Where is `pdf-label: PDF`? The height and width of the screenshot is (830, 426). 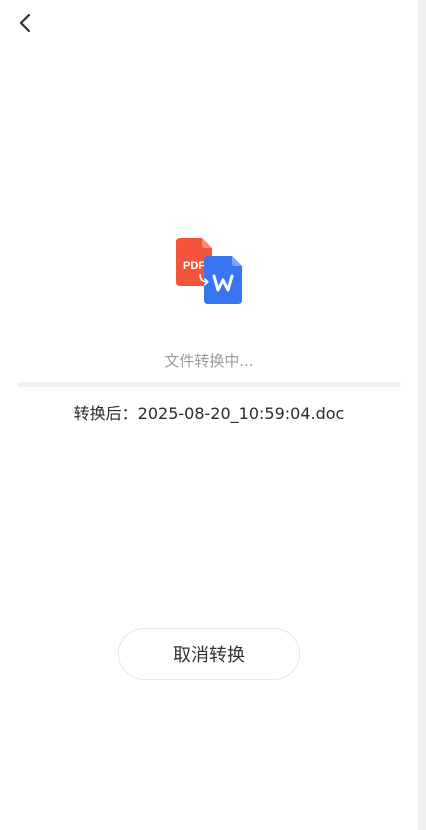
pdf-label: PDF is located at coordinates (194, 266).